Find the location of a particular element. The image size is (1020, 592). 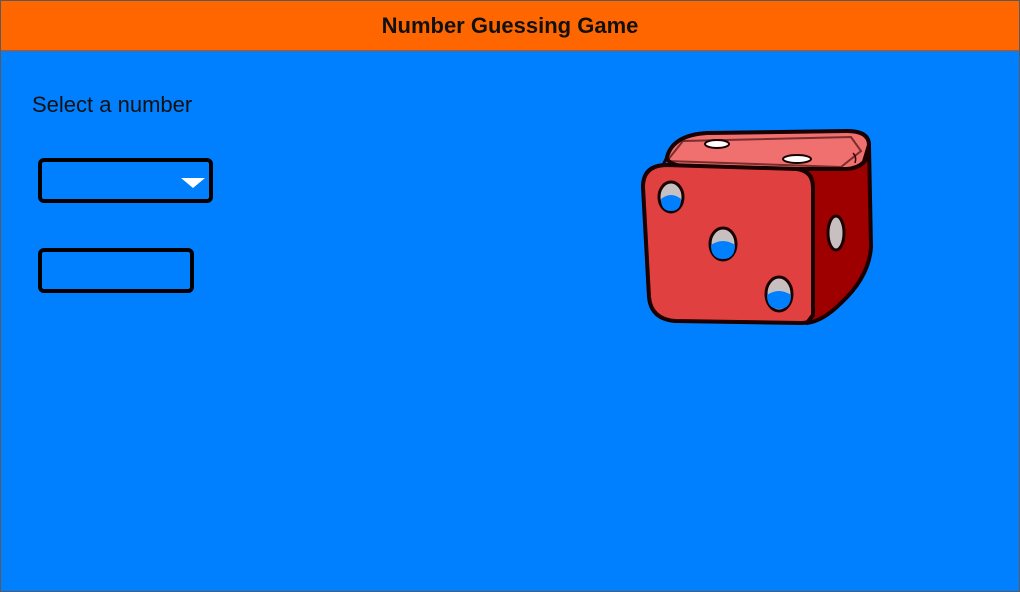

number-select is located at coordinates (125, 180).